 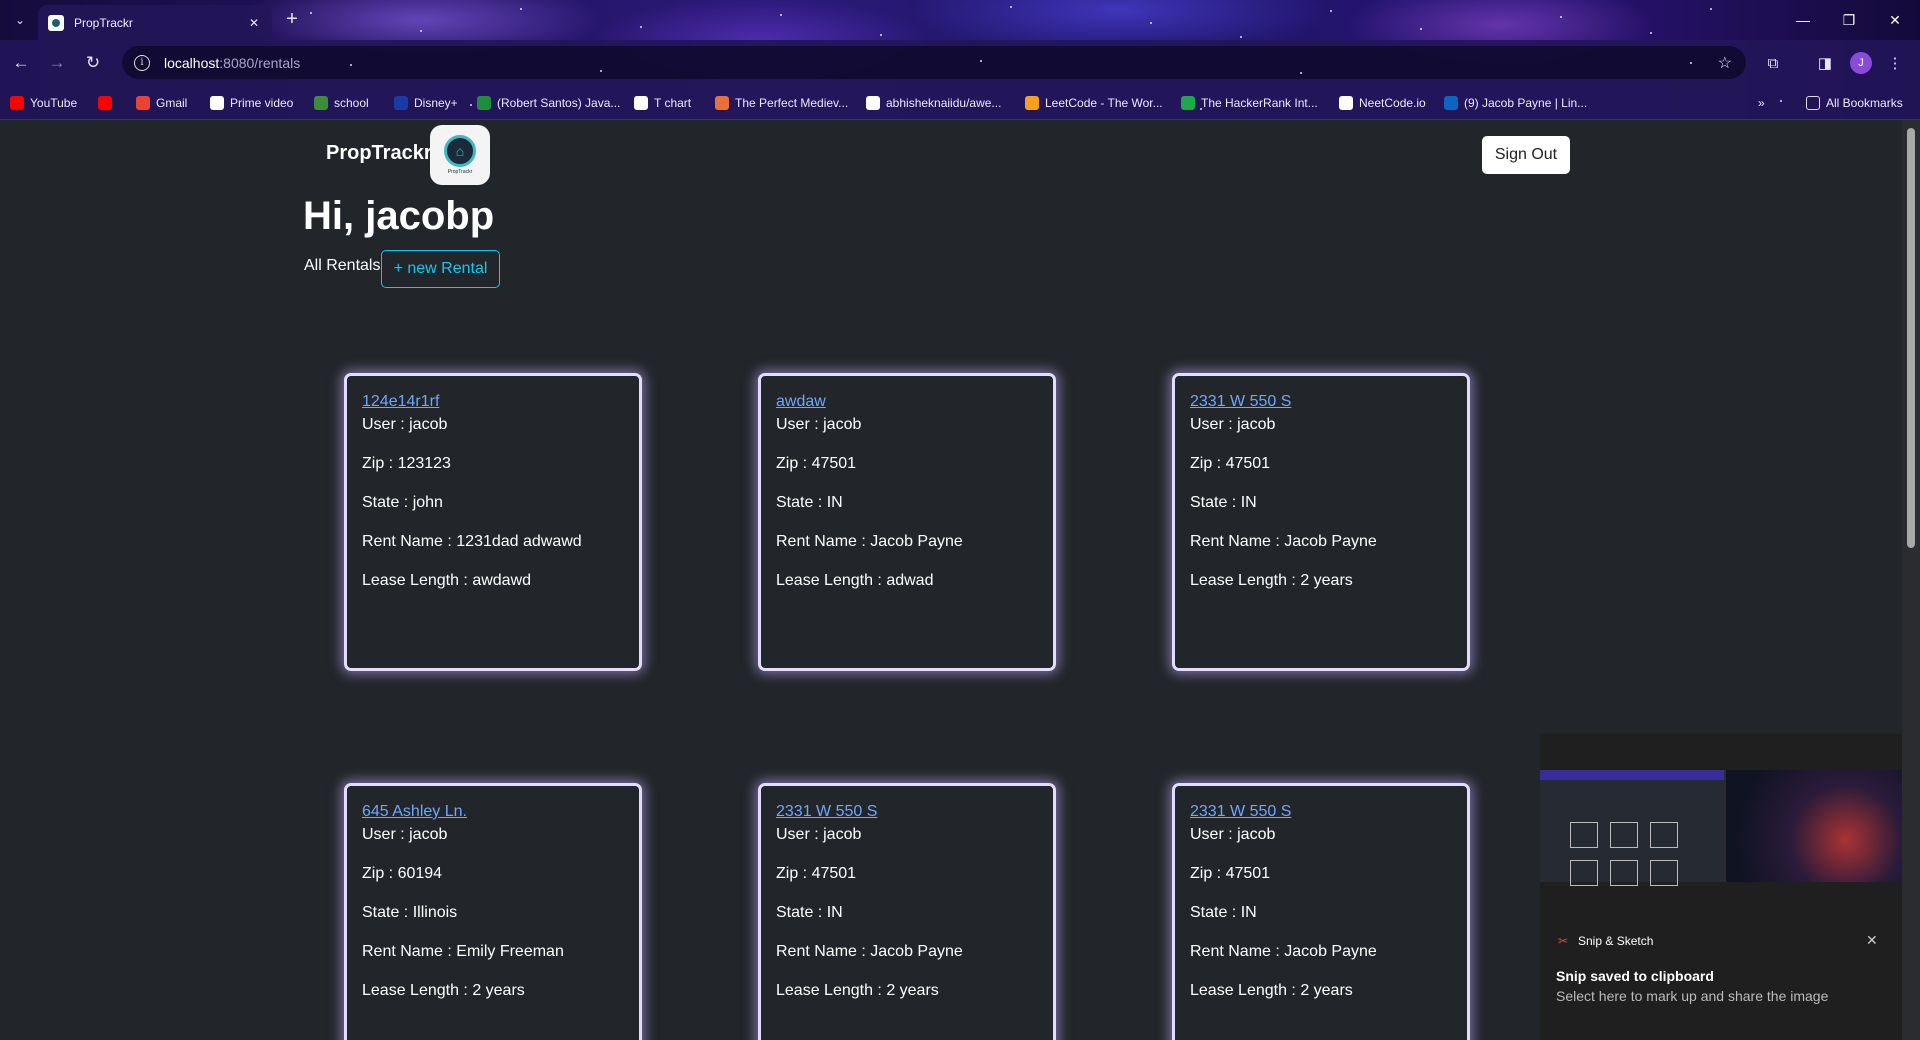 I want to click on close-tab-icon: ✕, so click(x=254, y=23).